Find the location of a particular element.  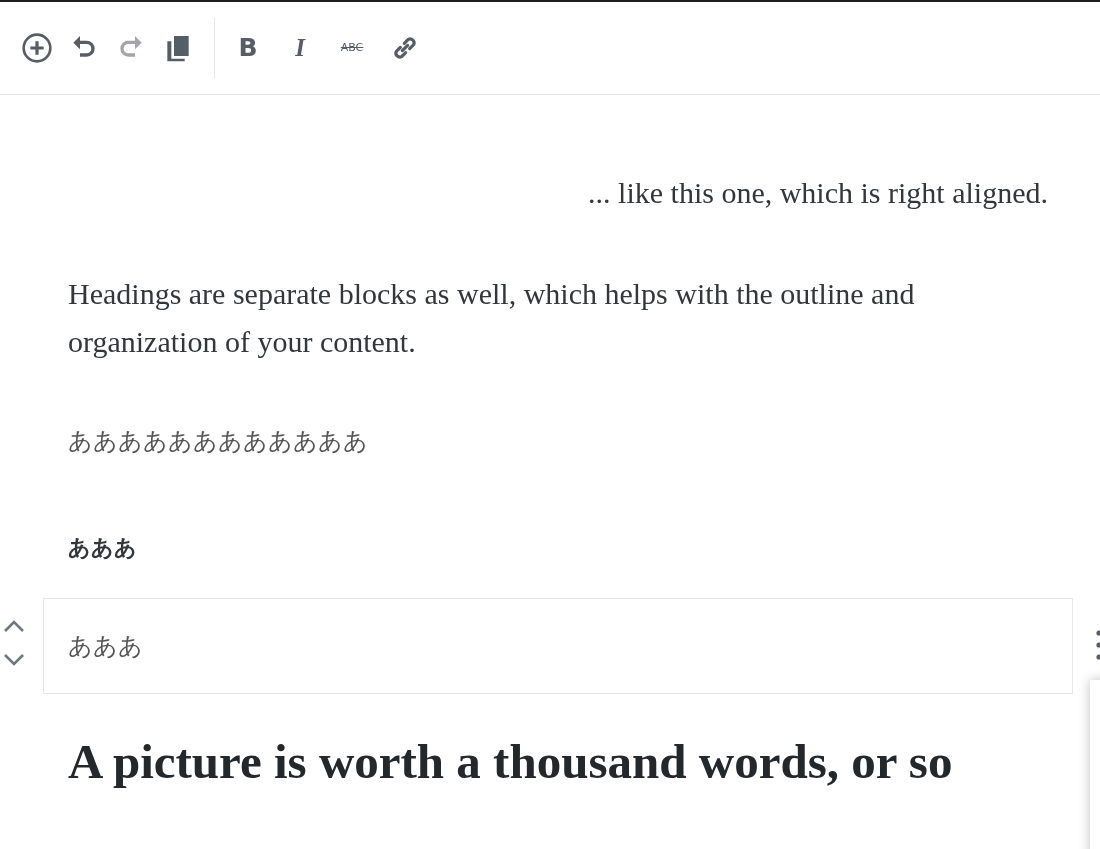

inserter-button is located at coordinates (37, 48).